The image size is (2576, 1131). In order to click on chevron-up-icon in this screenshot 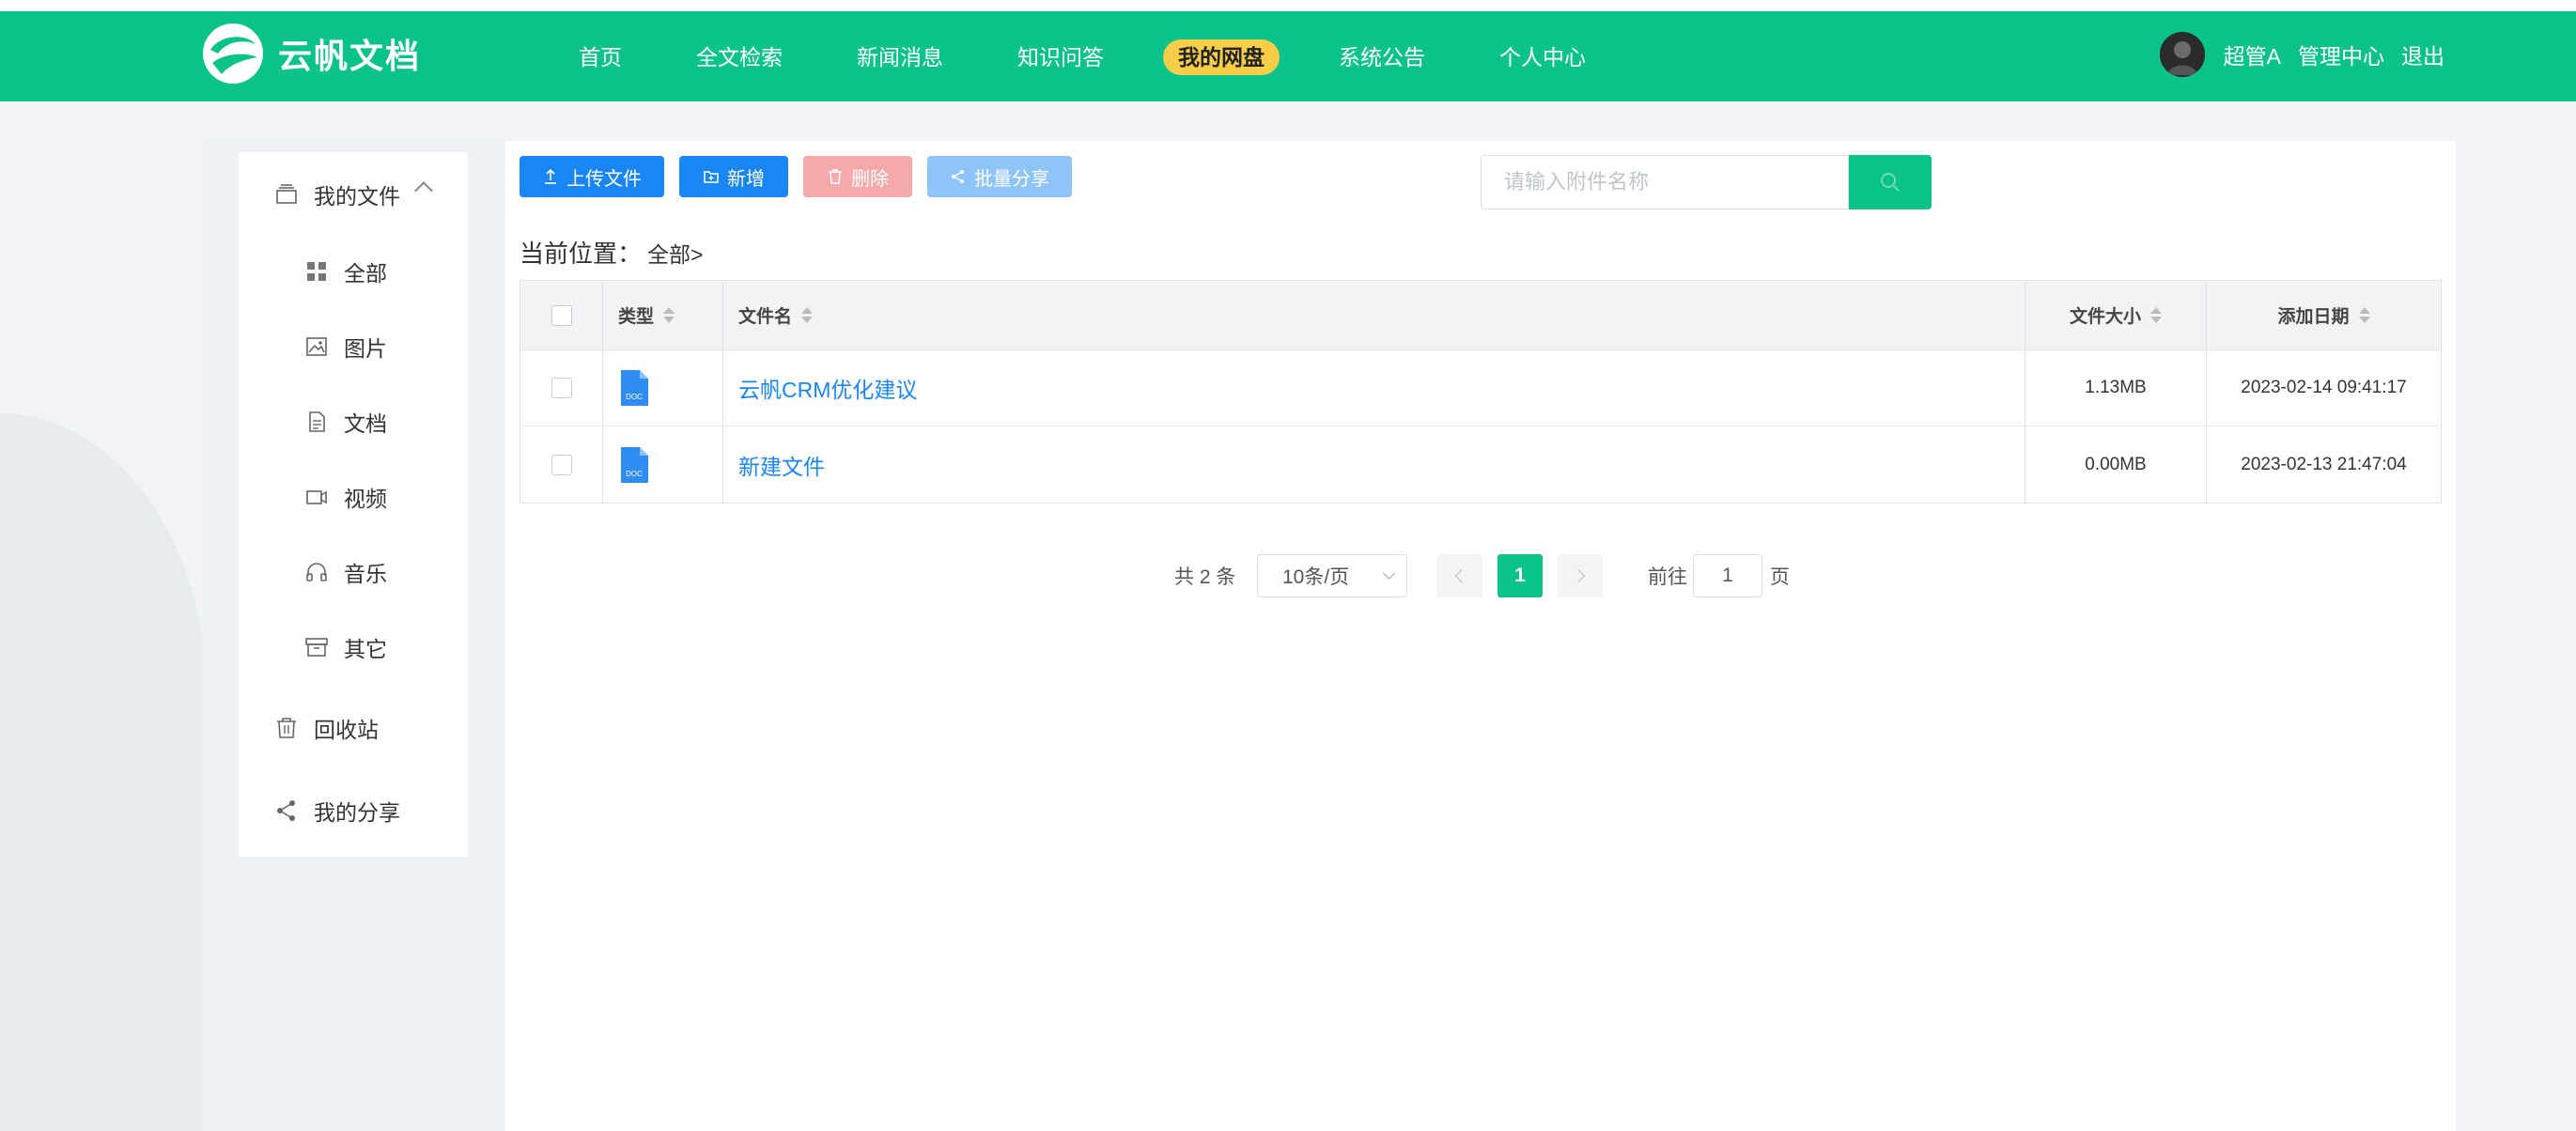, I will do `click(423, 190)`.